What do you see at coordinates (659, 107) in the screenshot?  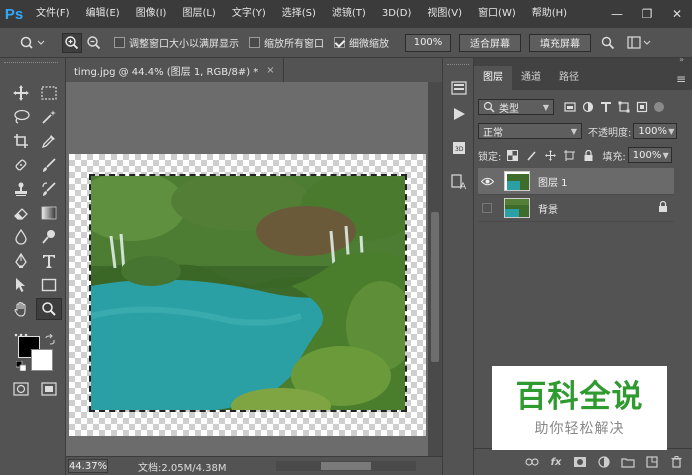 I see `filter-toggle-icon` at bounding box center [659, 107].